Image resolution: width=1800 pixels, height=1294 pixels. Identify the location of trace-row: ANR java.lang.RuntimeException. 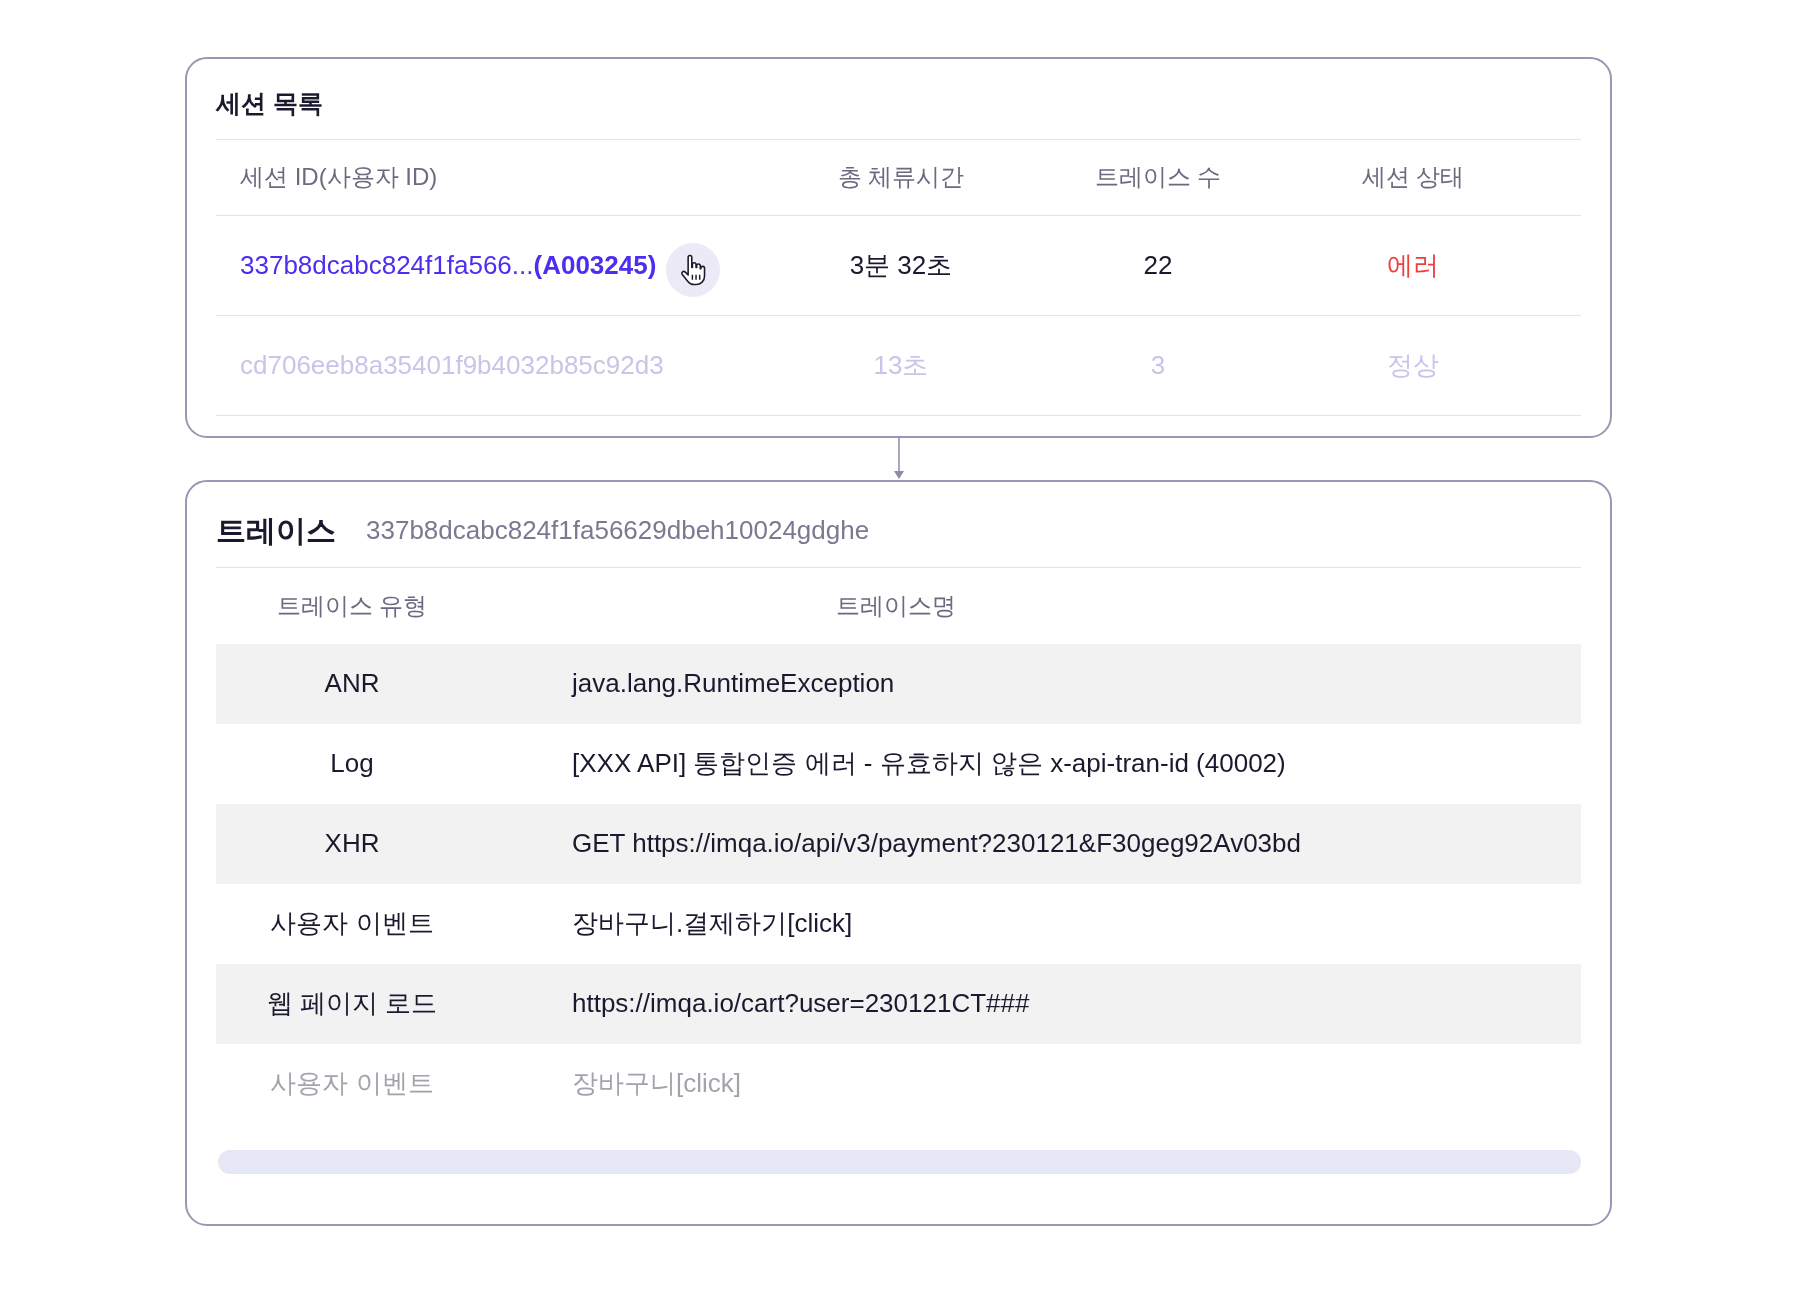
(898, 683).